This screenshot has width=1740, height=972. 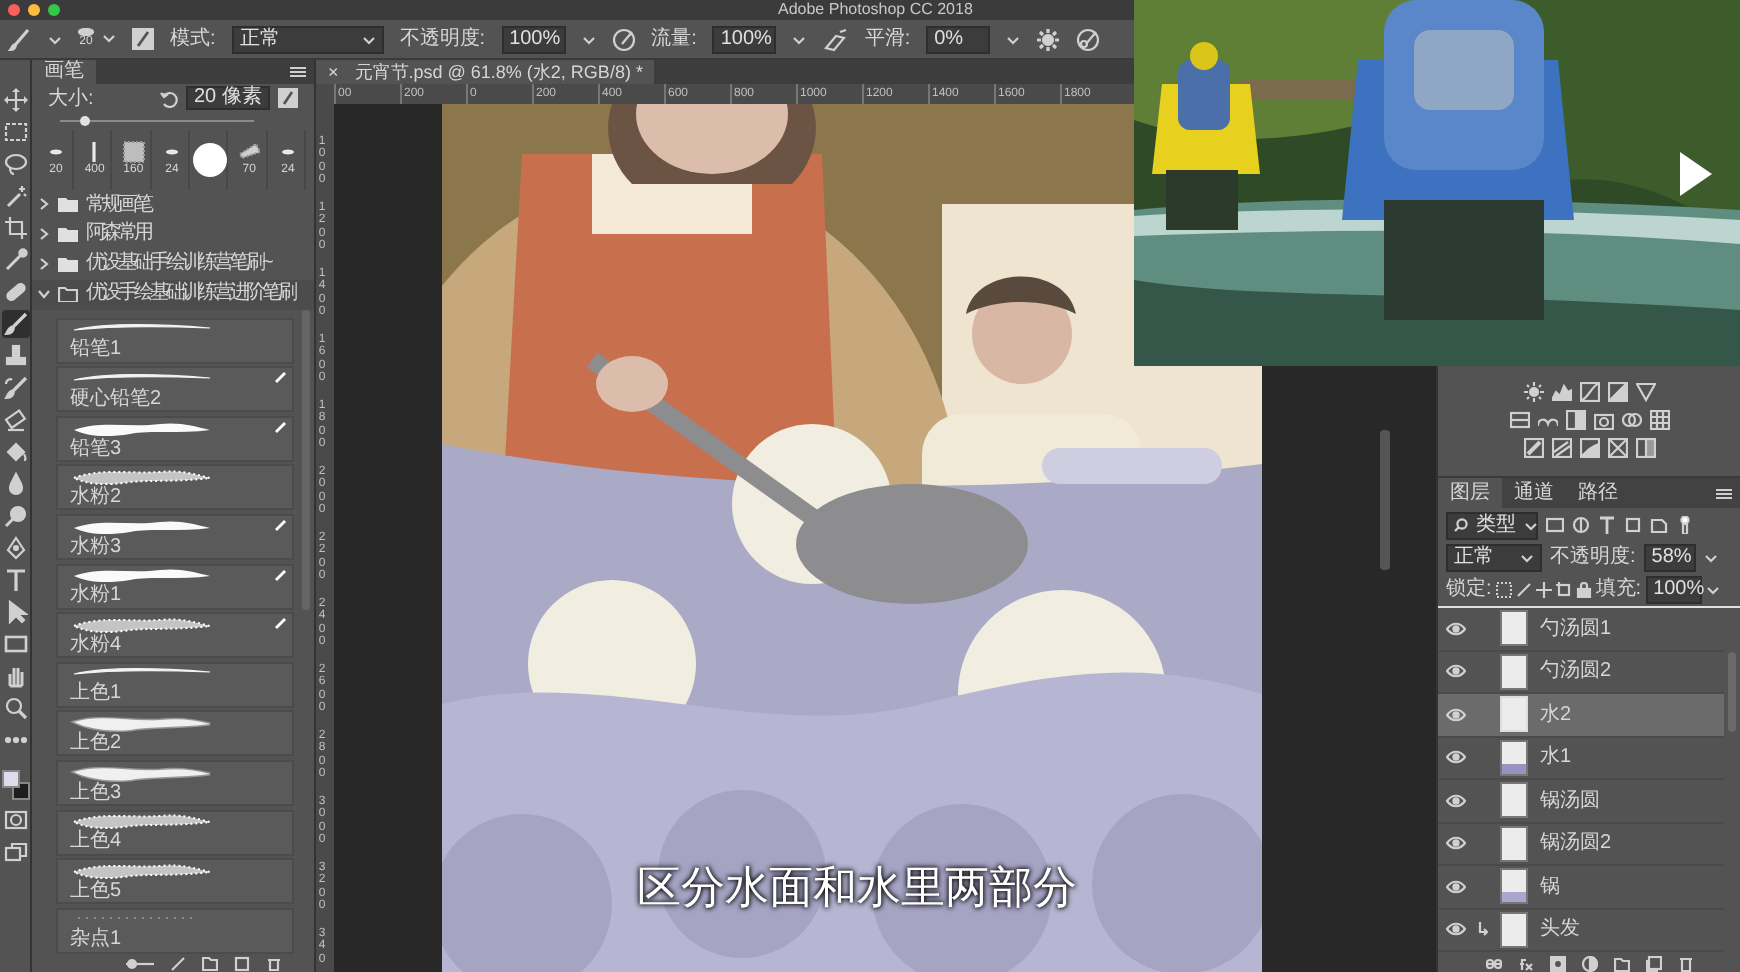 I want to click on slider-icon, so click(x=140, y=963).